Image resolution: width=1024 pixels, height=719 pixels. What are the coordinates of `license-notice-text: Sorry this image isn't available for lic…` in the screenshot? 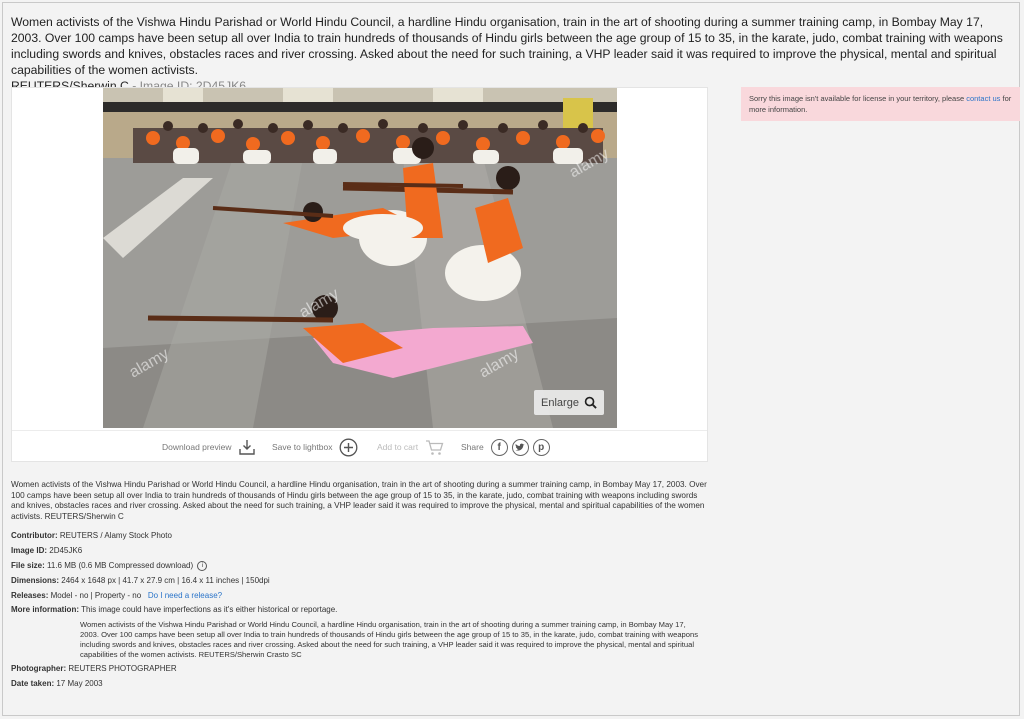 It's located at (858, 98).